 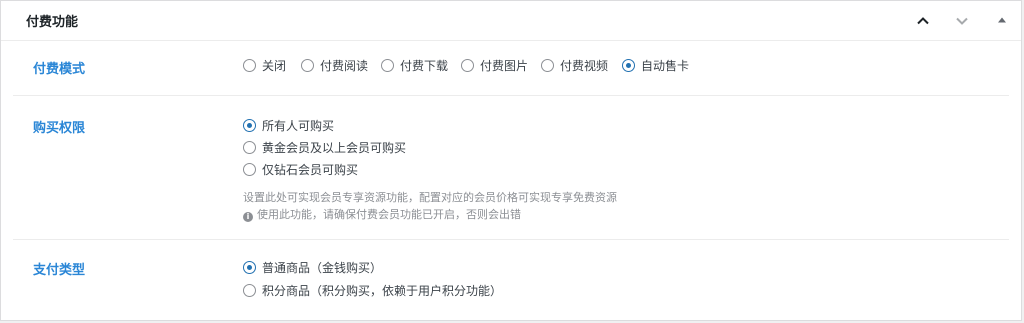 I want to click on pay-mode-option-paid-video: 付费视频, so click(x=574, y=65).